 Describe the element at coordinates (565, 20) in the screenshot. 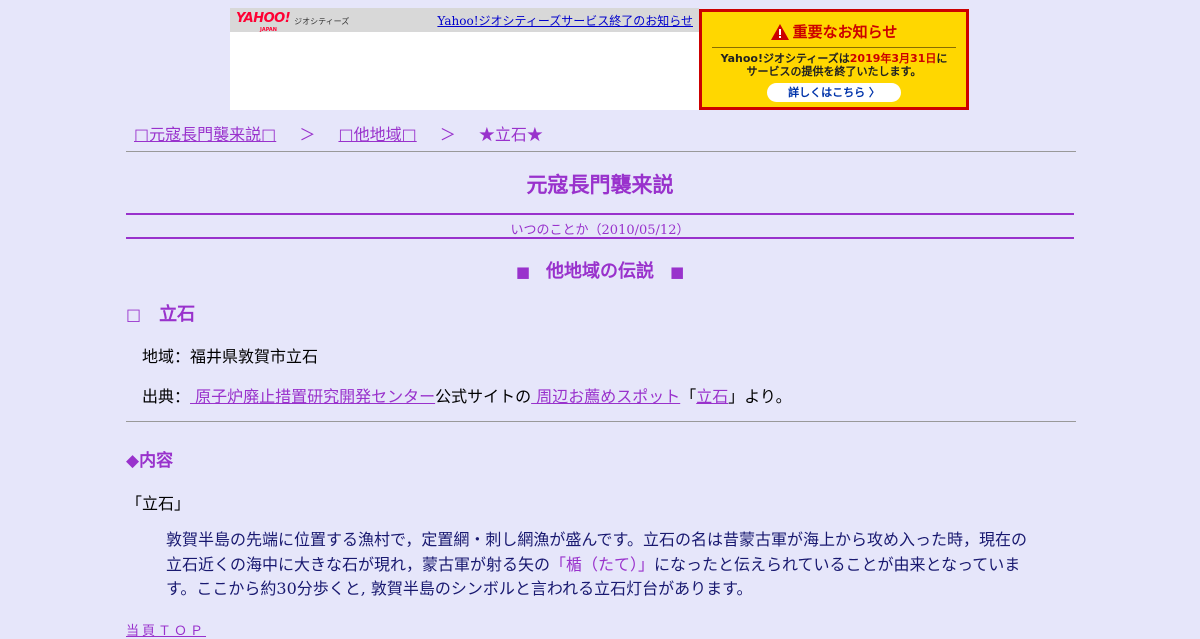

I see `service-end-notice-link: Yahoo!ジオシティーズサービス終了のお知らせ` at that location.